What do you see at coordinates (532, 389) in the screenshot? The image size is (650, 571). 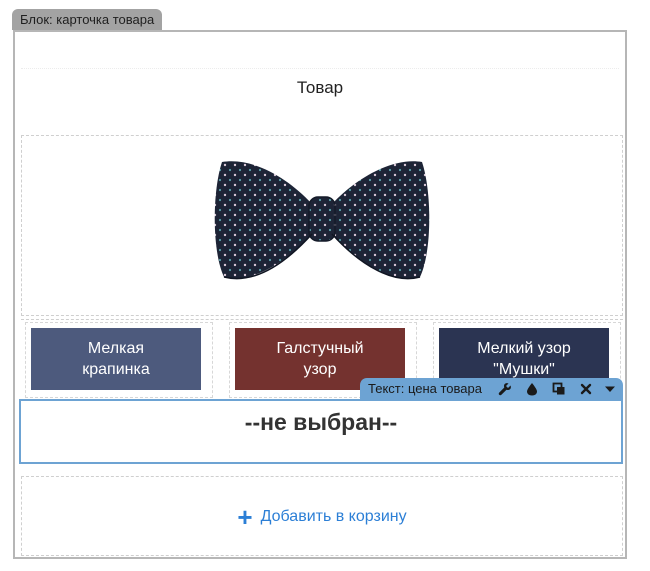 I see `drop-icon` at bounding box center [532, 389].